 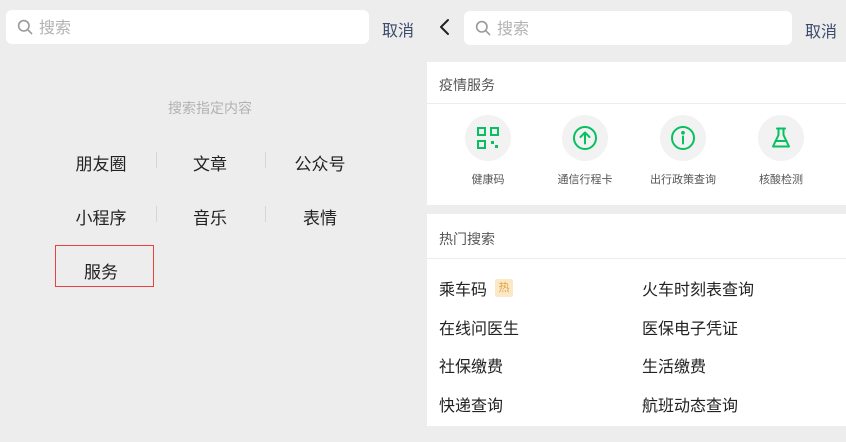 What do you see at coordinates (585, 179) in the screenshot?
I see `service-label: 通信行程卡` at bounding box center [585, 179].